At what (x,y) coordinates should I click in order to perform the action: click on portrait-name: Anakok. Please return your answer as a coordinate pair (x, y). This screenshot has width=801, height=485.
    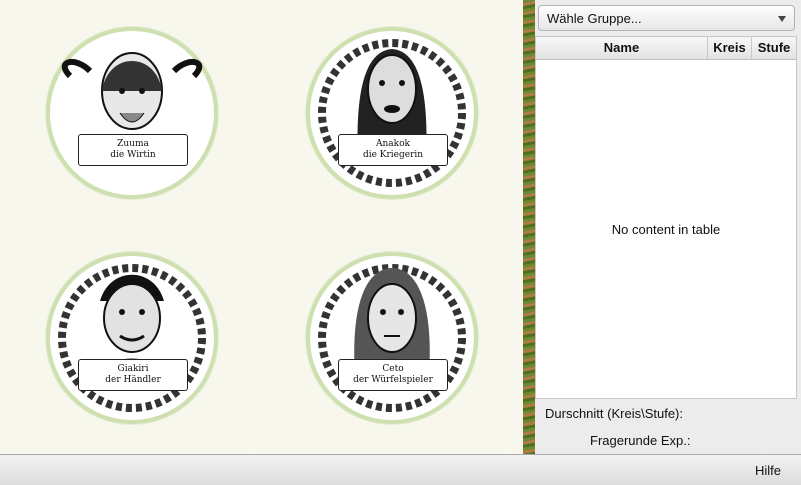
    Looking at the image, I should click on (393, 144).